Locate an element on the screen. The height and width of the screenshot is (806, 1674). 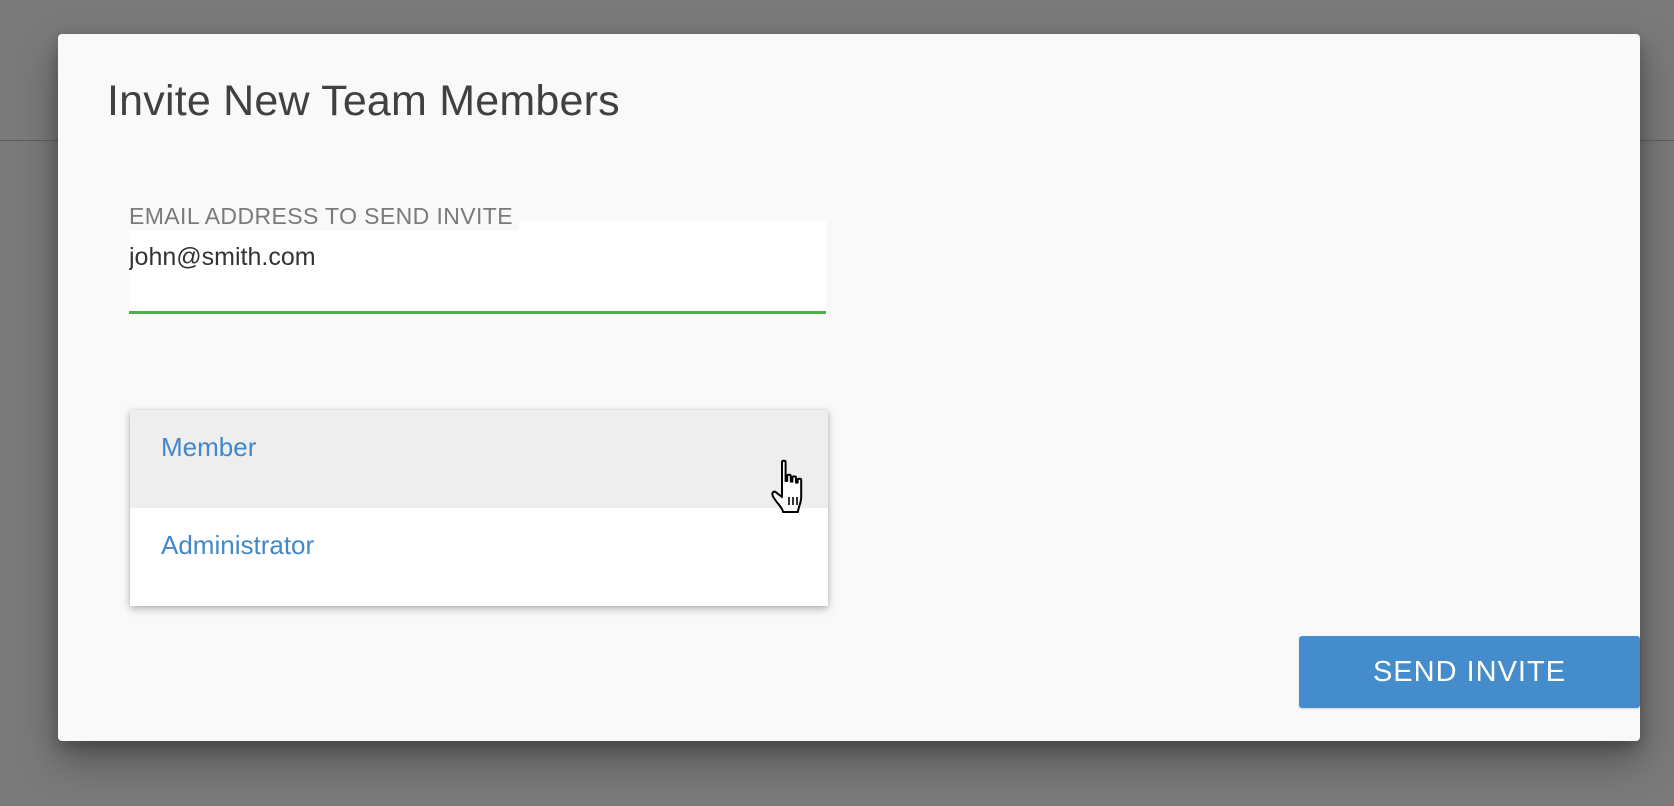
role-option-administrator: Administrator is located at coordinates (479, 557).